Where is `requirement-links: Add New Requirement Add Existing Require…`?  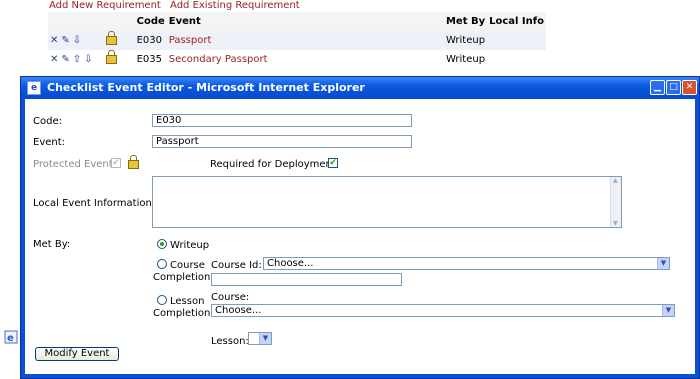 requirement-links: Add New Requirement Add Existing Require… is located at coordinates (177, 6).